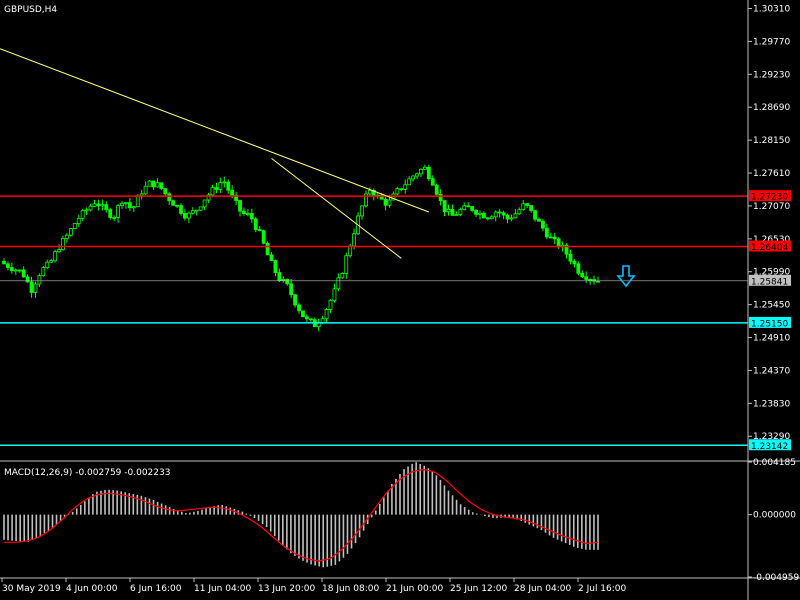 This screenshot has width=800, height=600. Describe the element at coordinates (156, 589) in the screenshot. I see `time-tick-label: 6 Jun 16:00` at that location.